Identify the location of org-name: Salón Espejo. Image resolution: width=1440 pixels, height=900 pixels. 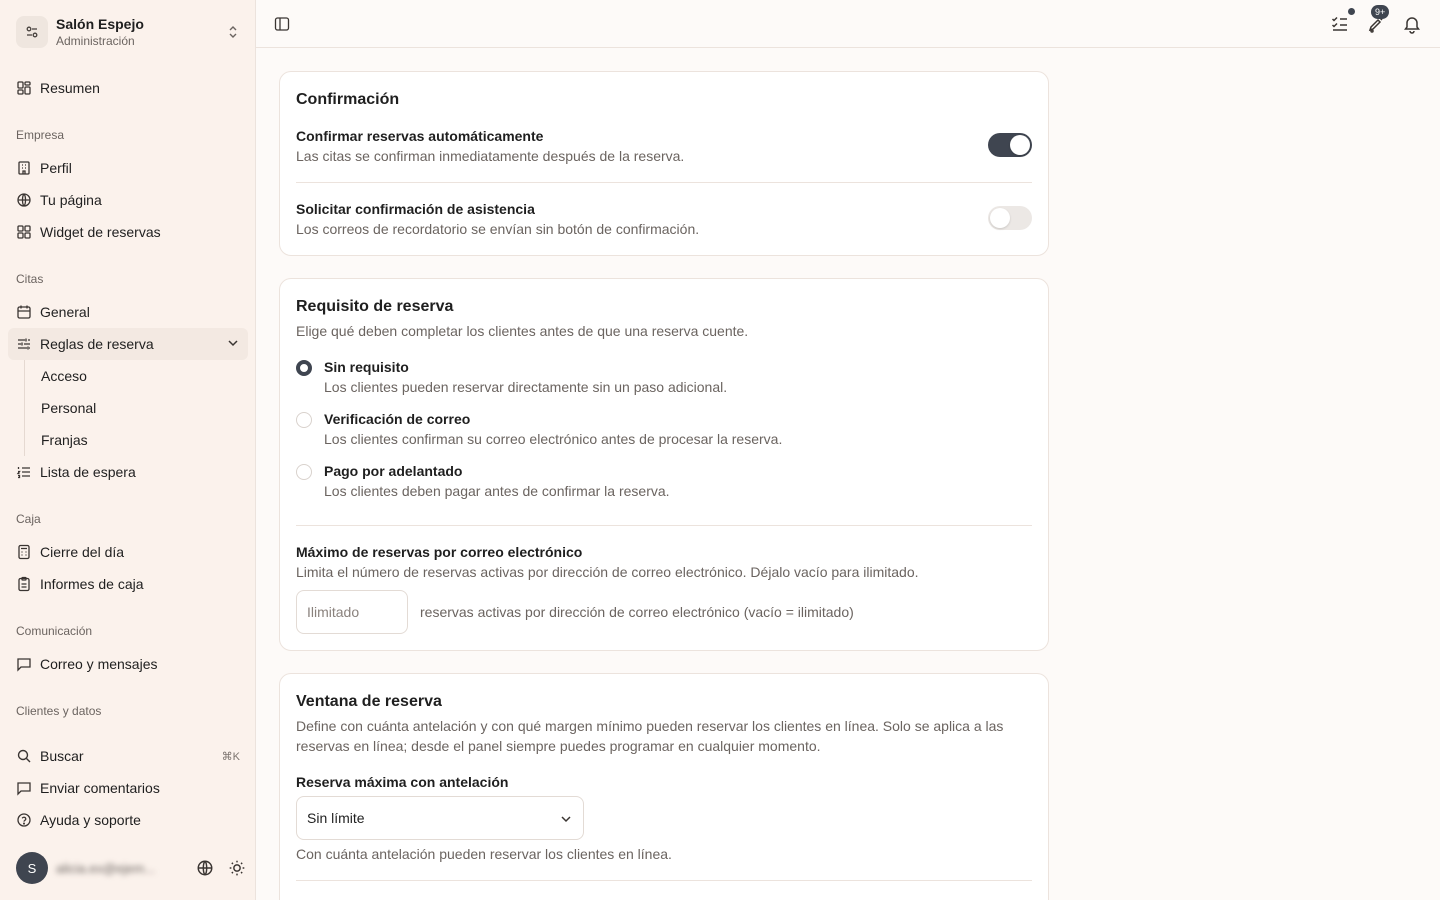
(100, 23).